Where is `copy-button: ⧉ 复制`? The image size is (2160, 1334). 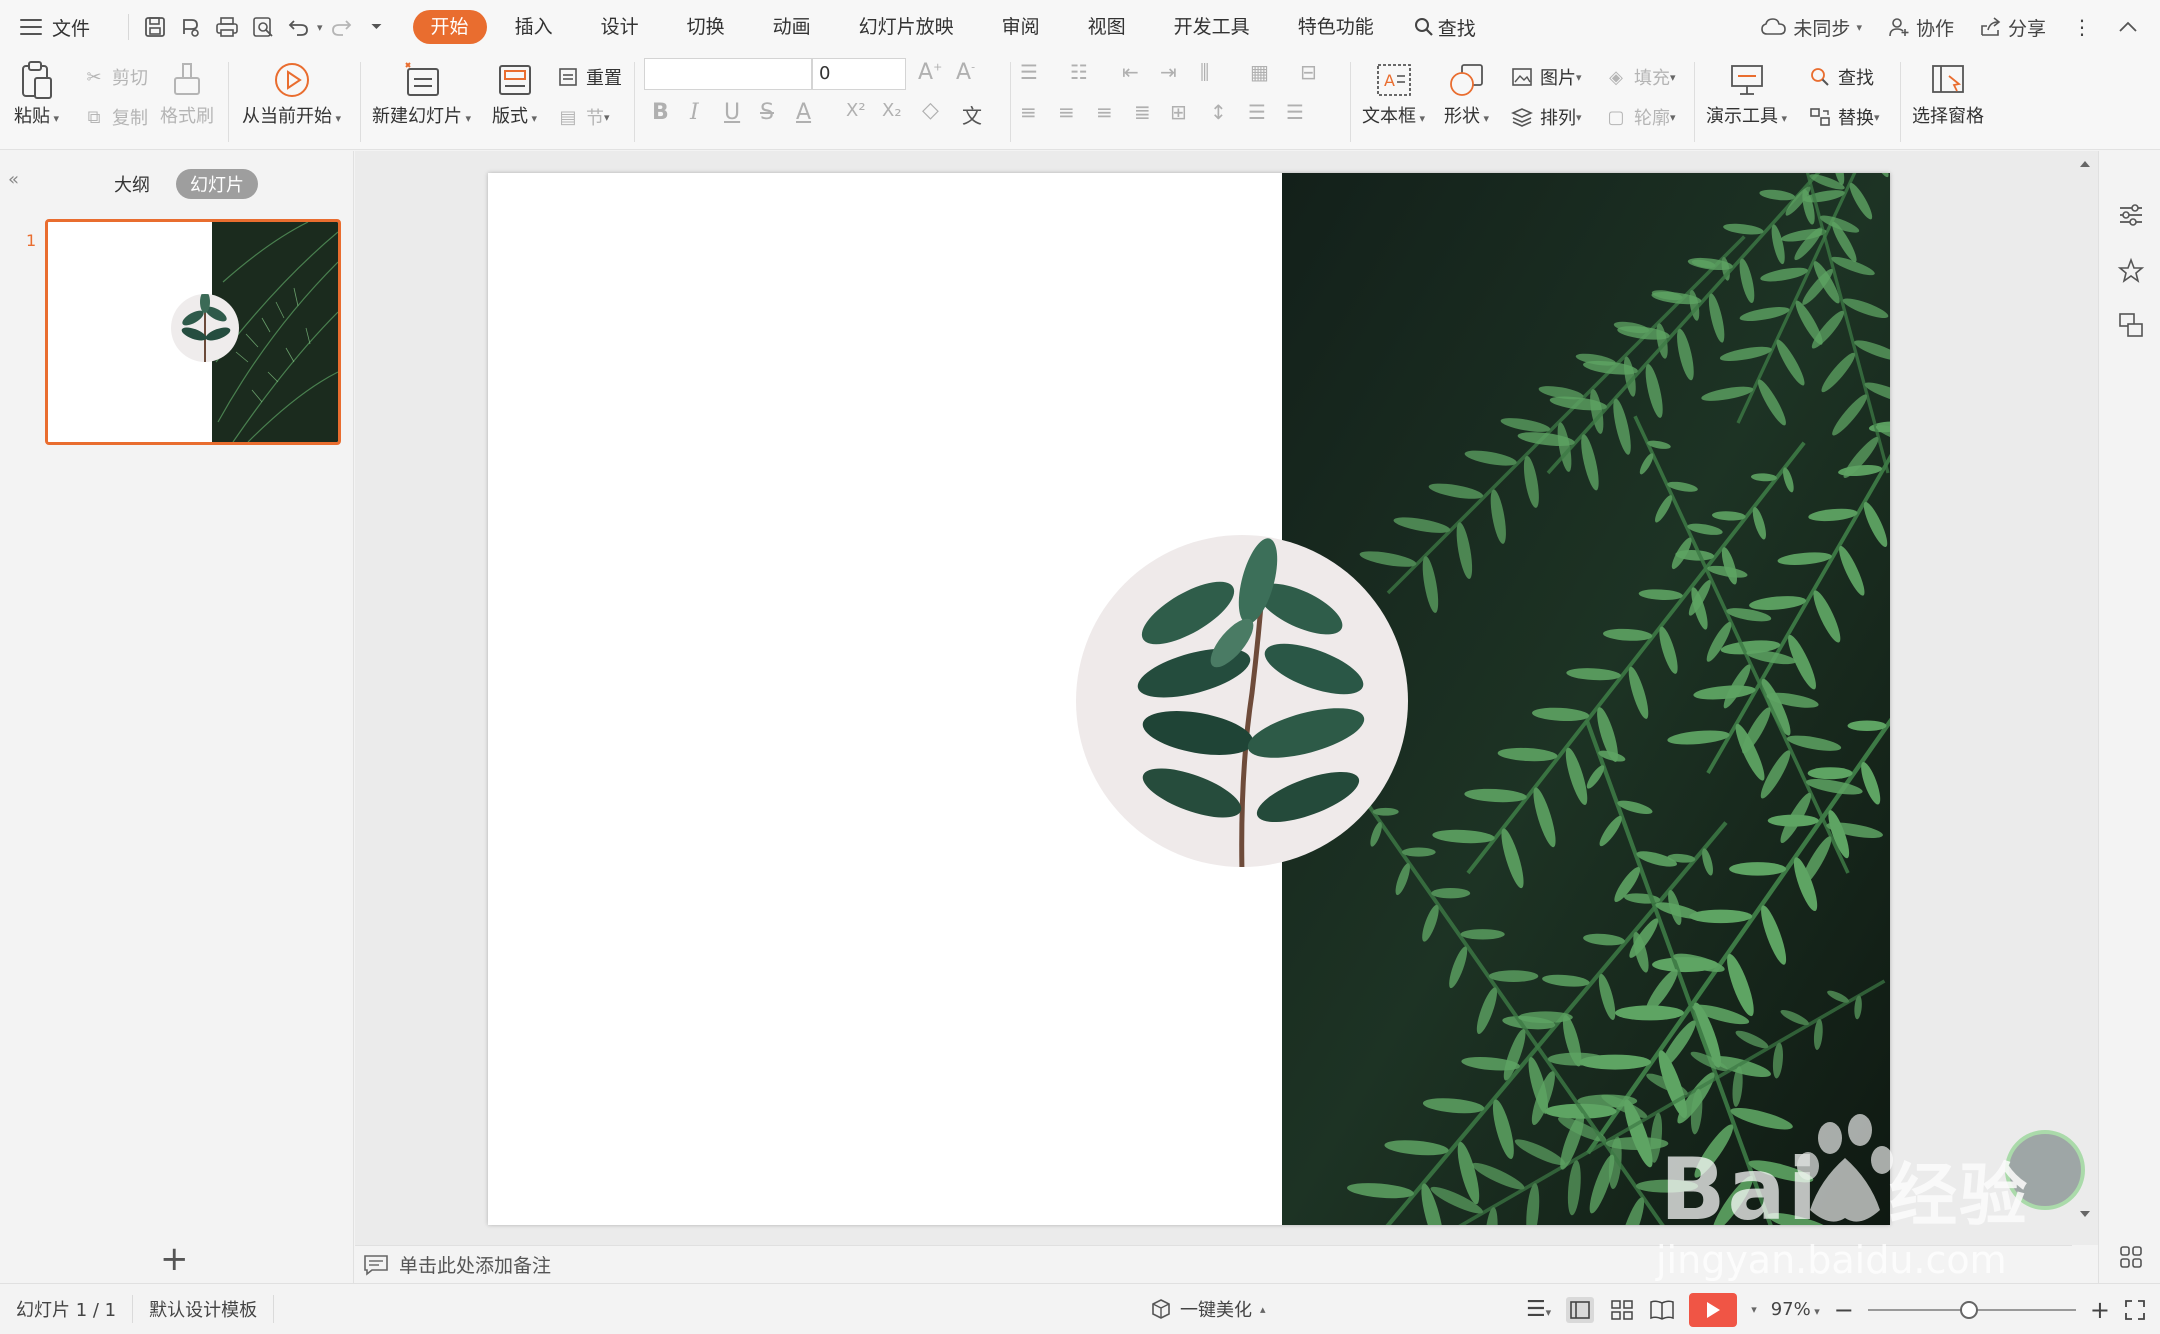 copy-button: ⧉ 复制 is located at coordinates (115, 117).